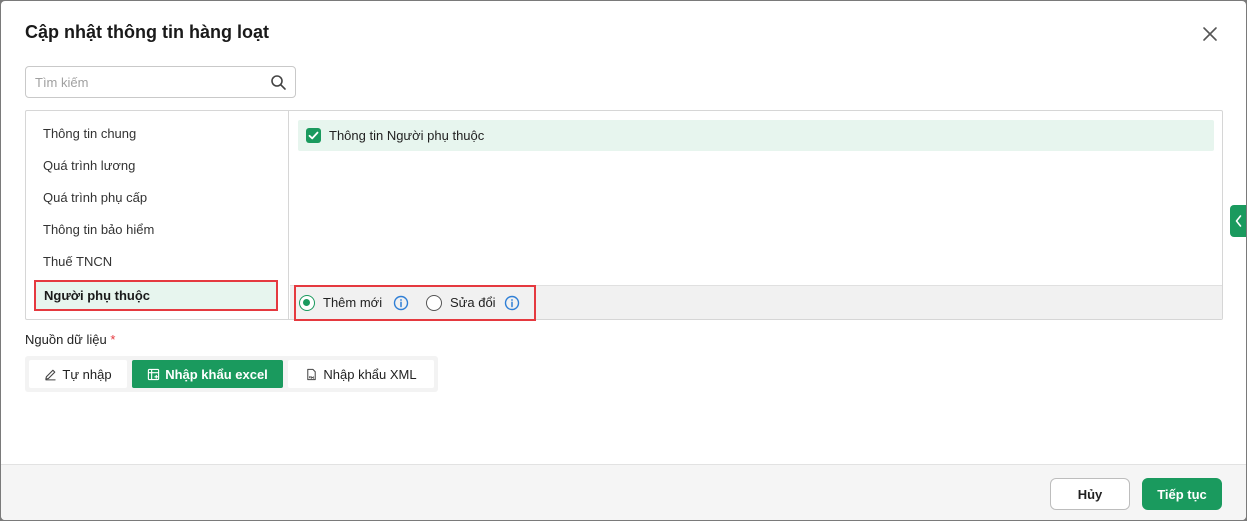  Describe the element at coordinates (51, 374) in the screenshot. I see `edit-icon` at that location.